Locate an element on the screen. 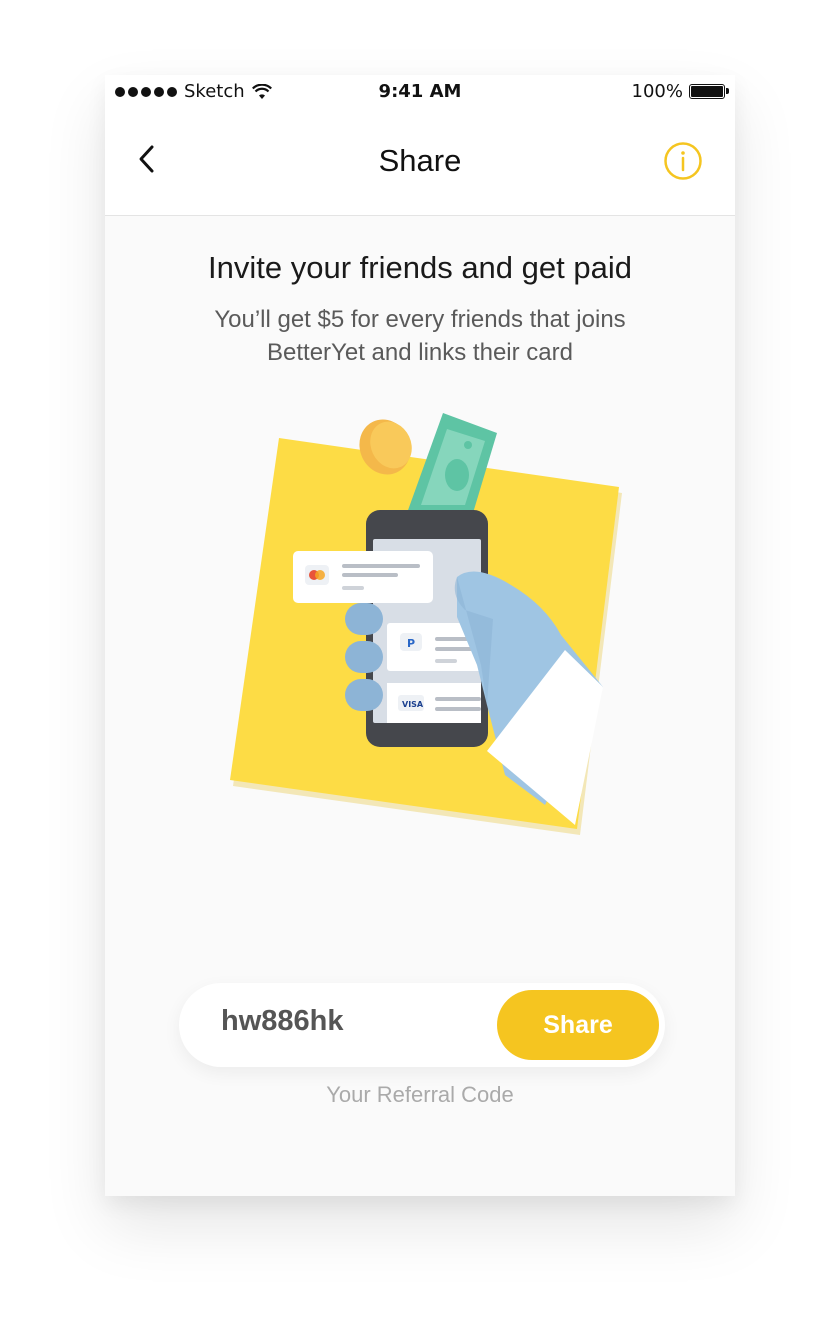  nav-bar: Share is located at coordinates (420, 162).